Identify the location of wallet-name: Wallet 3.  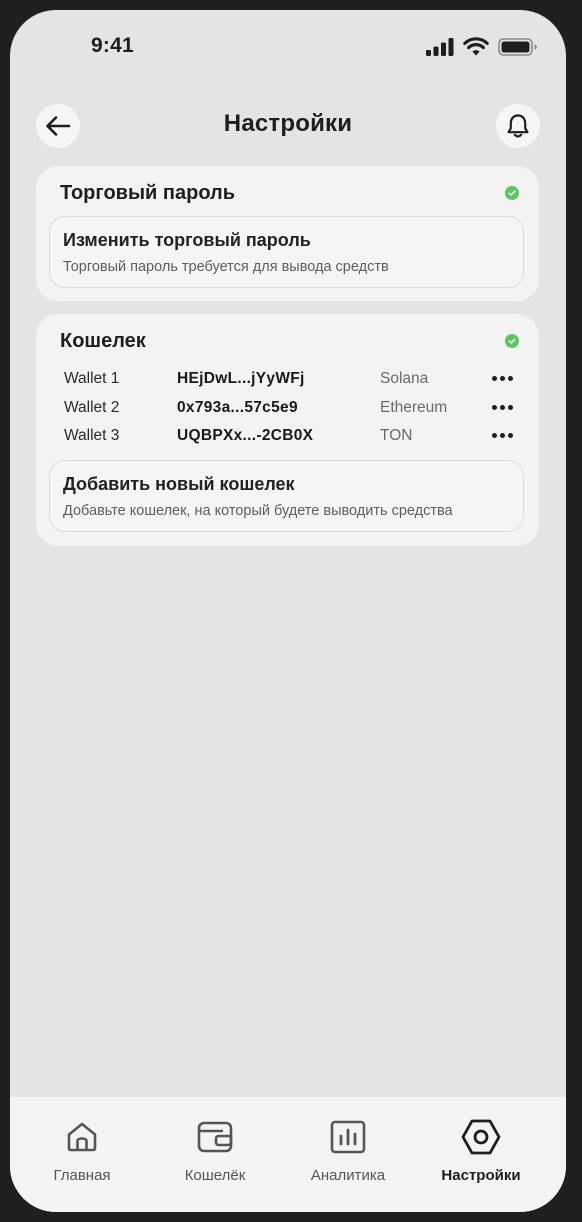
(92, 435).